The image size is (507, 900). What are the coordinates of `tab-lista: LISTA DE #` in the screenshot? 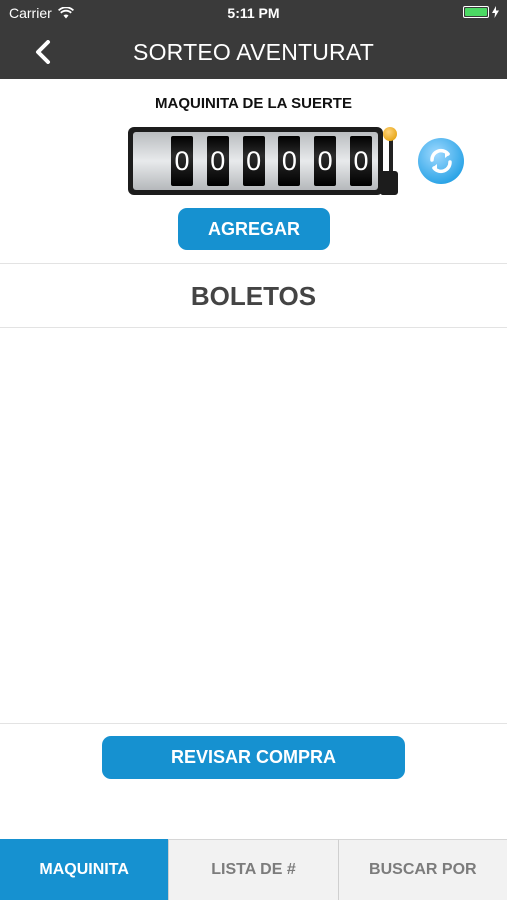 It's located at (253, 869).